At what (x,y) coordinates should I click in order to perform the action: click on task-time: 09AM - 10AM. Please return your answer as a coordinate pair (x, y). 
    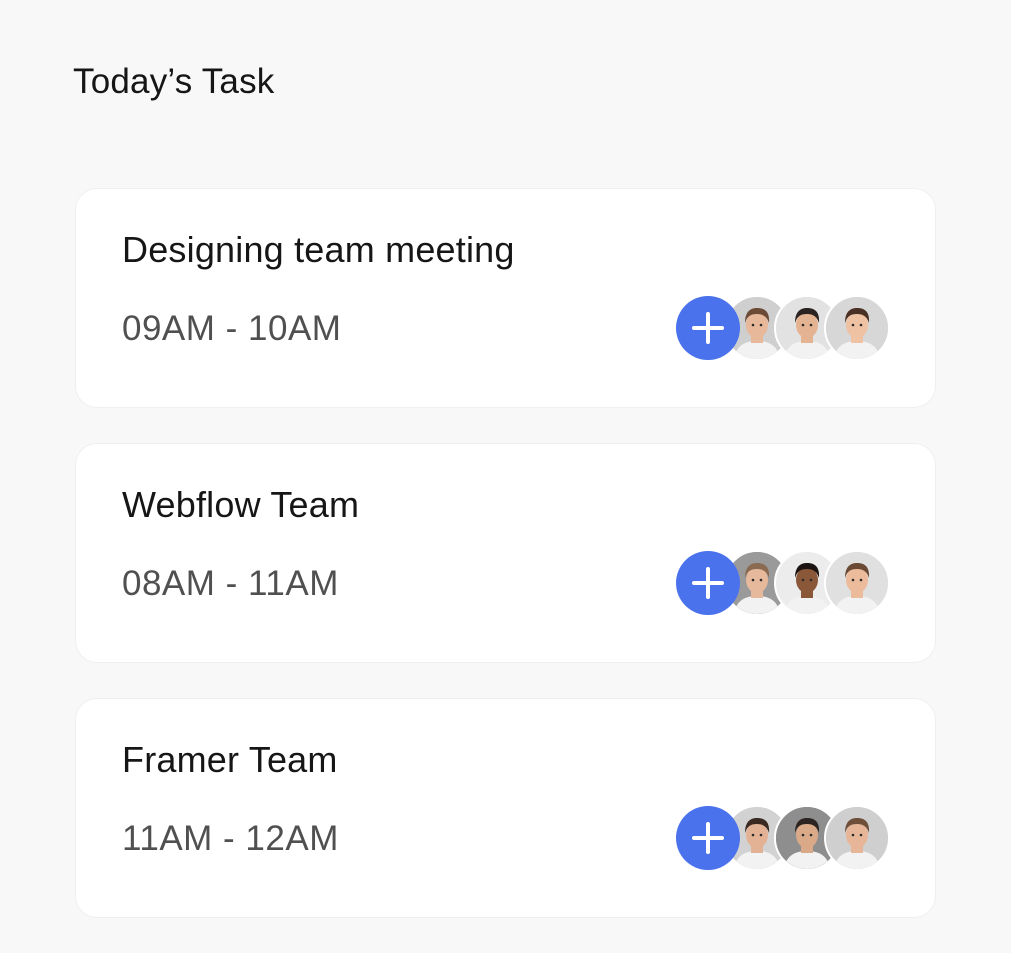
    Looking at the image, I should click on (232, 328).